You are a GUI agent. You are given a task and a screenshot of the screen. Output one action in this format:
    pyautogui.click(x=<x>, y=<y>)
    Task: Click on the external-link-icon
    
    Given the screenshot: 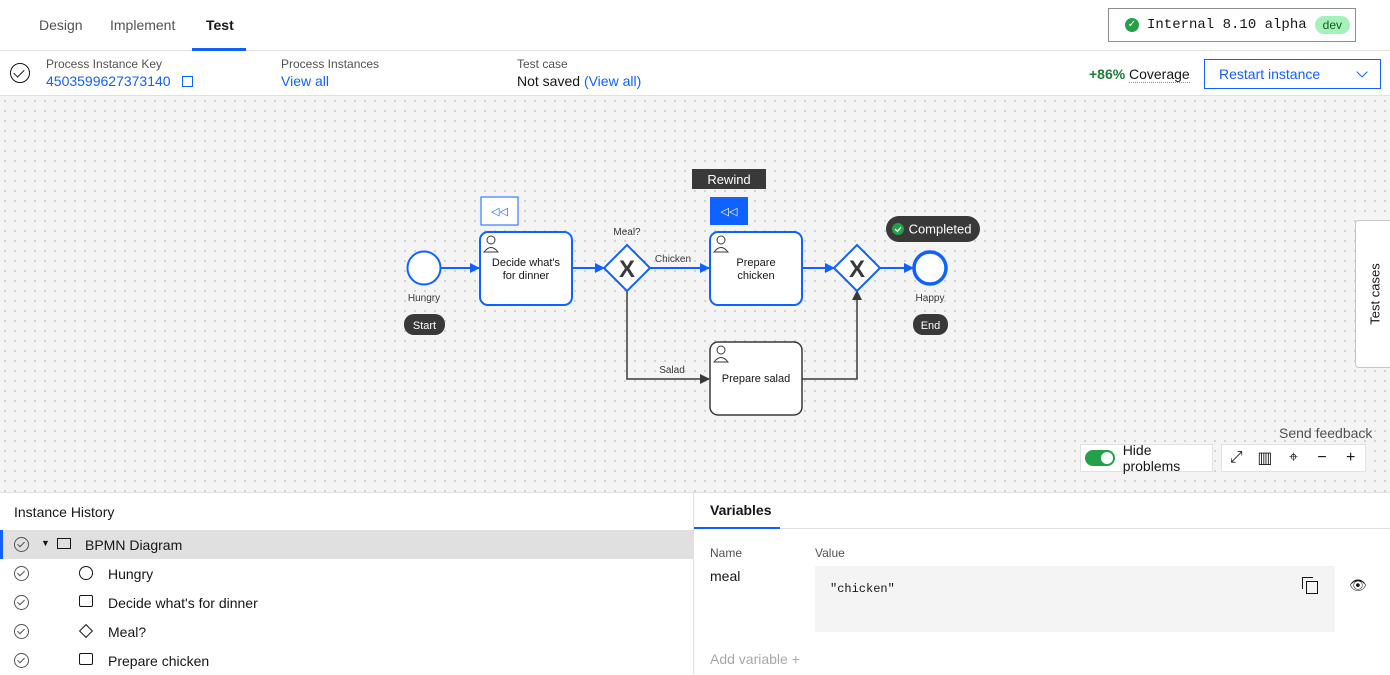 What is the action you would take?
    pyautogui.click(x=188, y=81)
    